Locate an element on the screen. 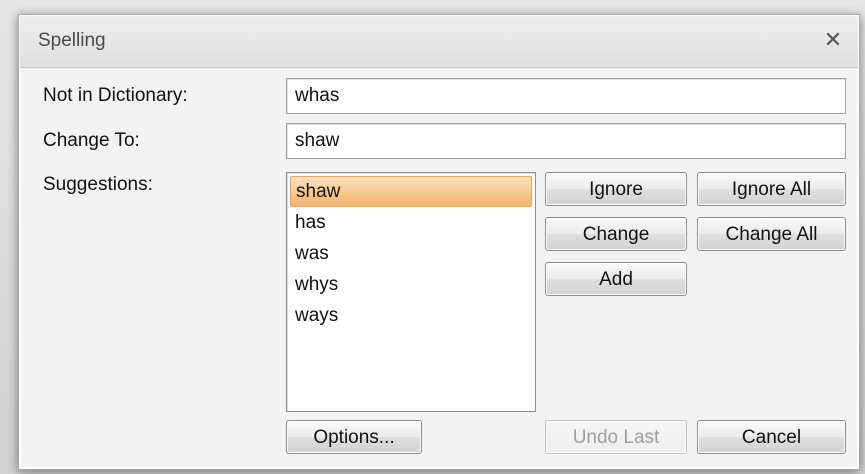  ignore-button: Ignore is located at coordinates (616, 189).